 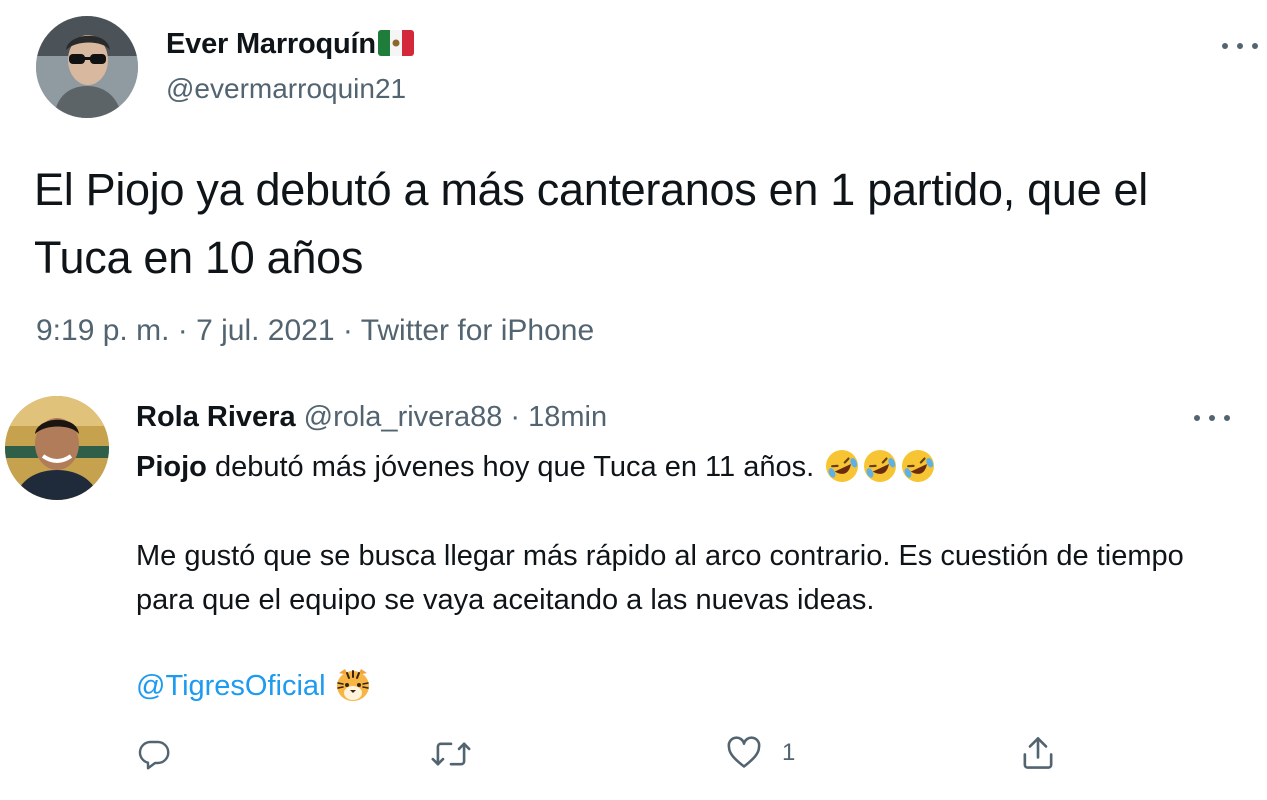 I want to click on like-button: 1, so click(x=760, y=753).